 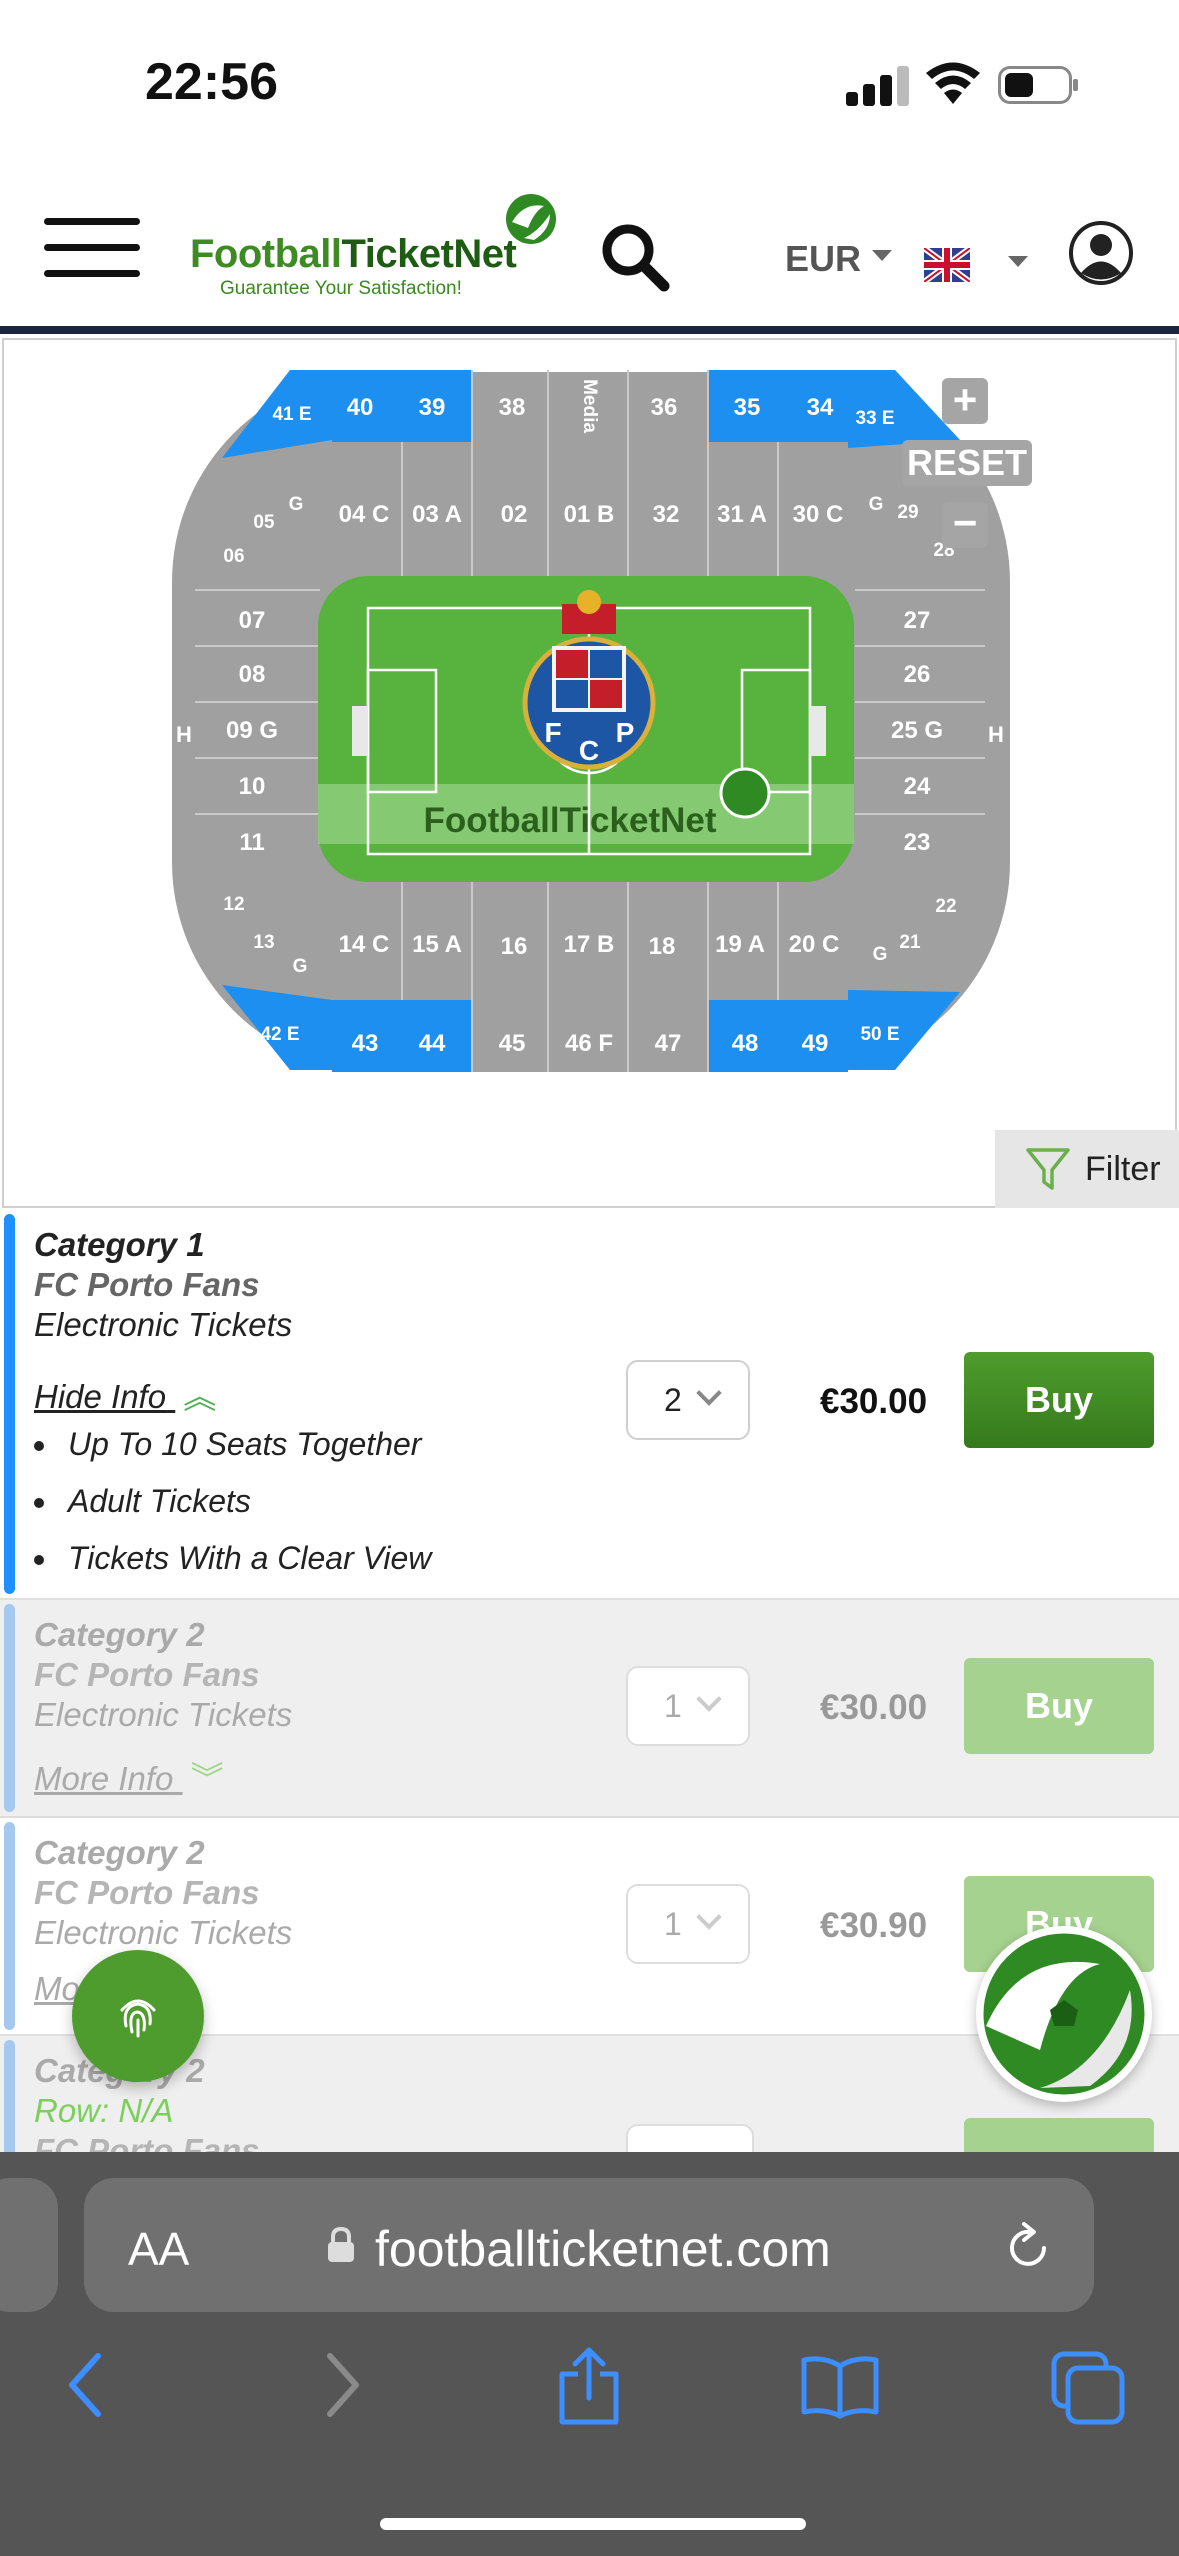 I want to click on section-label: 30 C, so click(x=818, y=514).